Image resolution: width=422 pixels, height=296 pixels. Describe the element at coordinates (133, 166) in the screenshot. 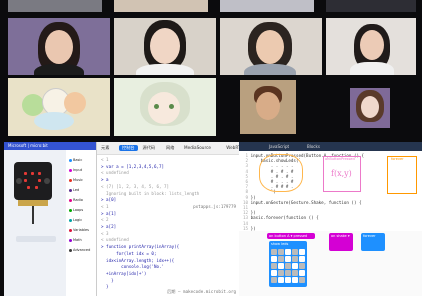

I see `console-line: > var a = [1,2,3,4,5,6,7]` at that location.